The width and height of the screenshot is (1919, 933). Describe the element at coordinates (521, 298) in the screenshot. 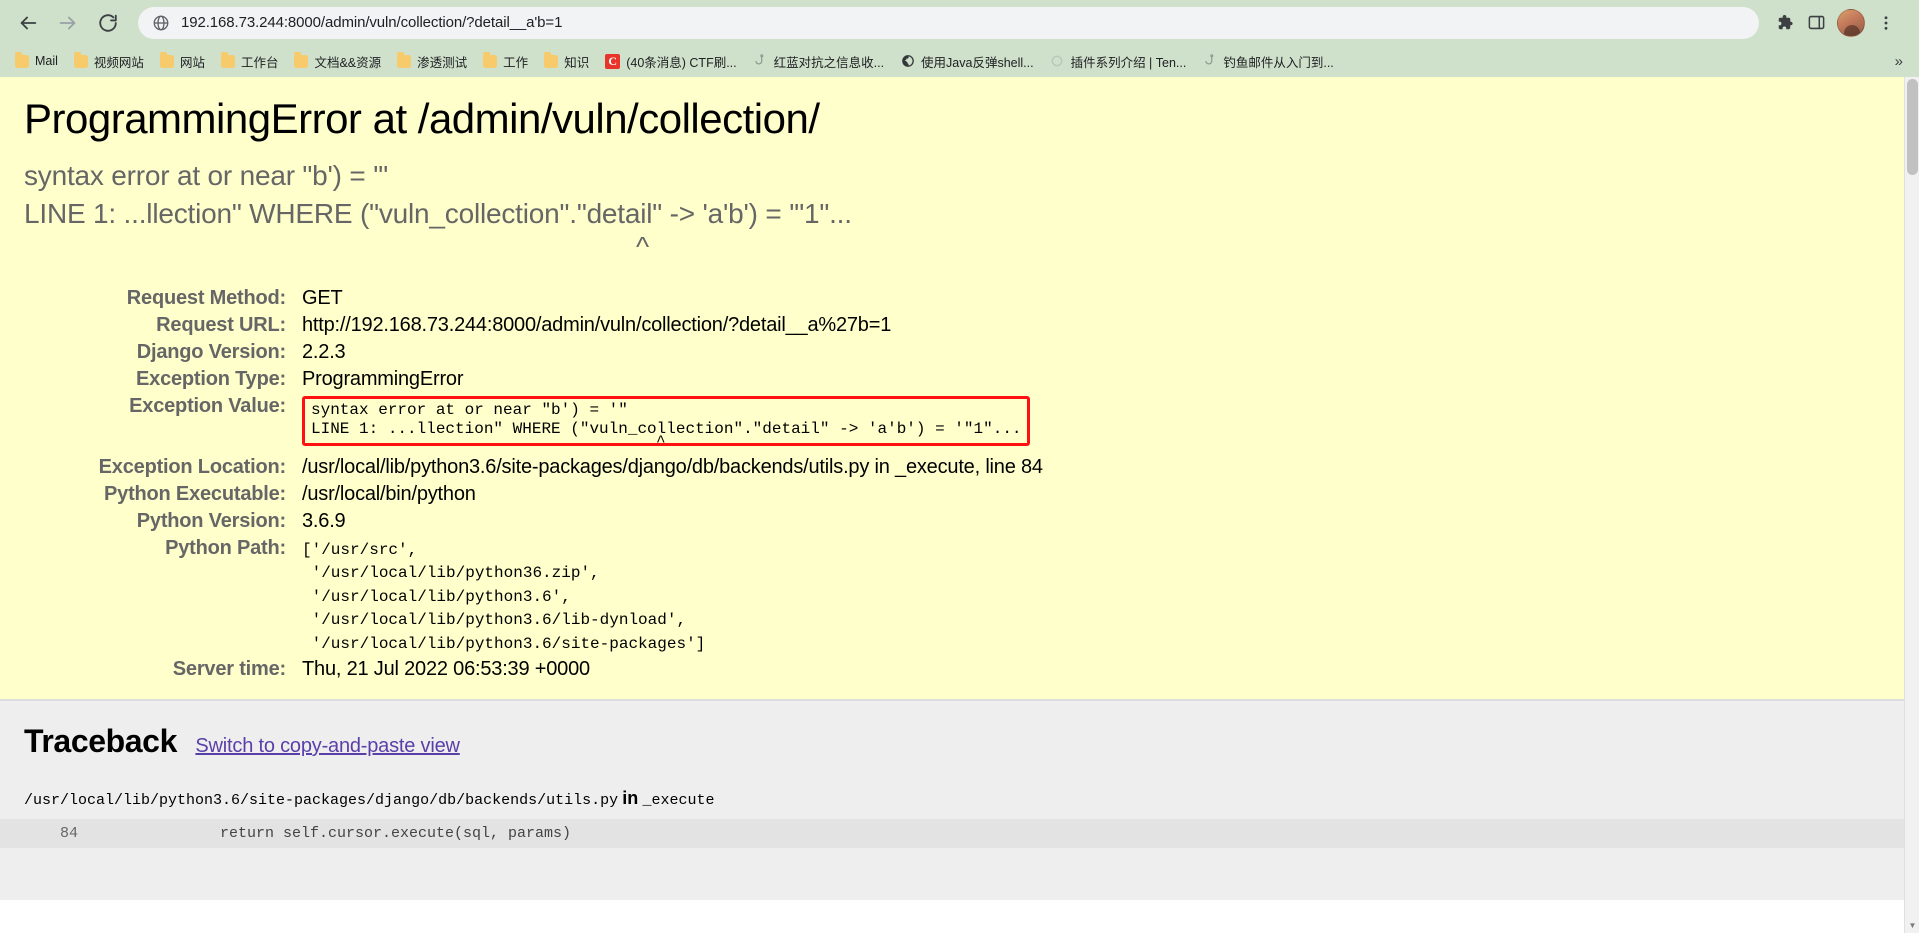

I see `request-method-row: Request Method: GET` at that location.